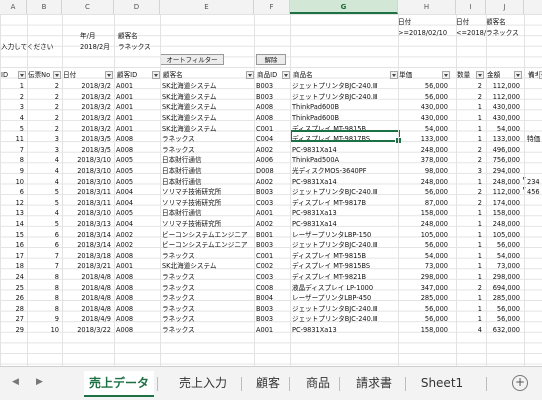 This screenshot has height=400, width=542. What do you see at coordinates (404, 22) in the screenshot?
I see `criteria-header-date-from: 日付` at bounding box center [404, 22].